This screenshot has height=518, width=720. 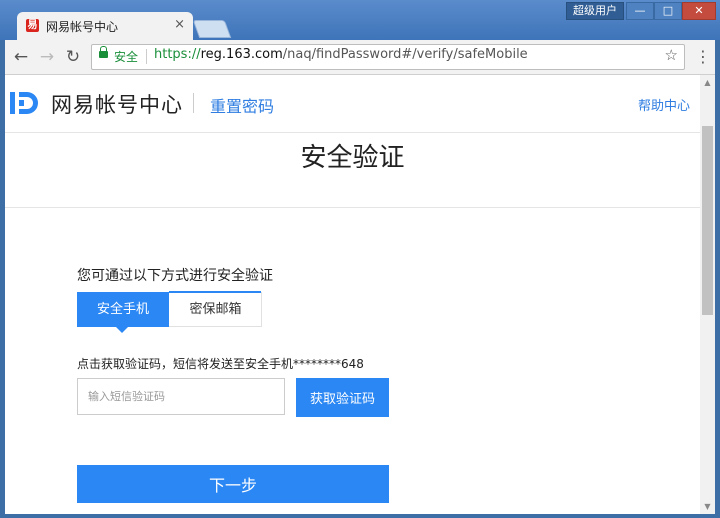 I want to click on logo-text: 网易帐号中心, so click(x=117, y=104).